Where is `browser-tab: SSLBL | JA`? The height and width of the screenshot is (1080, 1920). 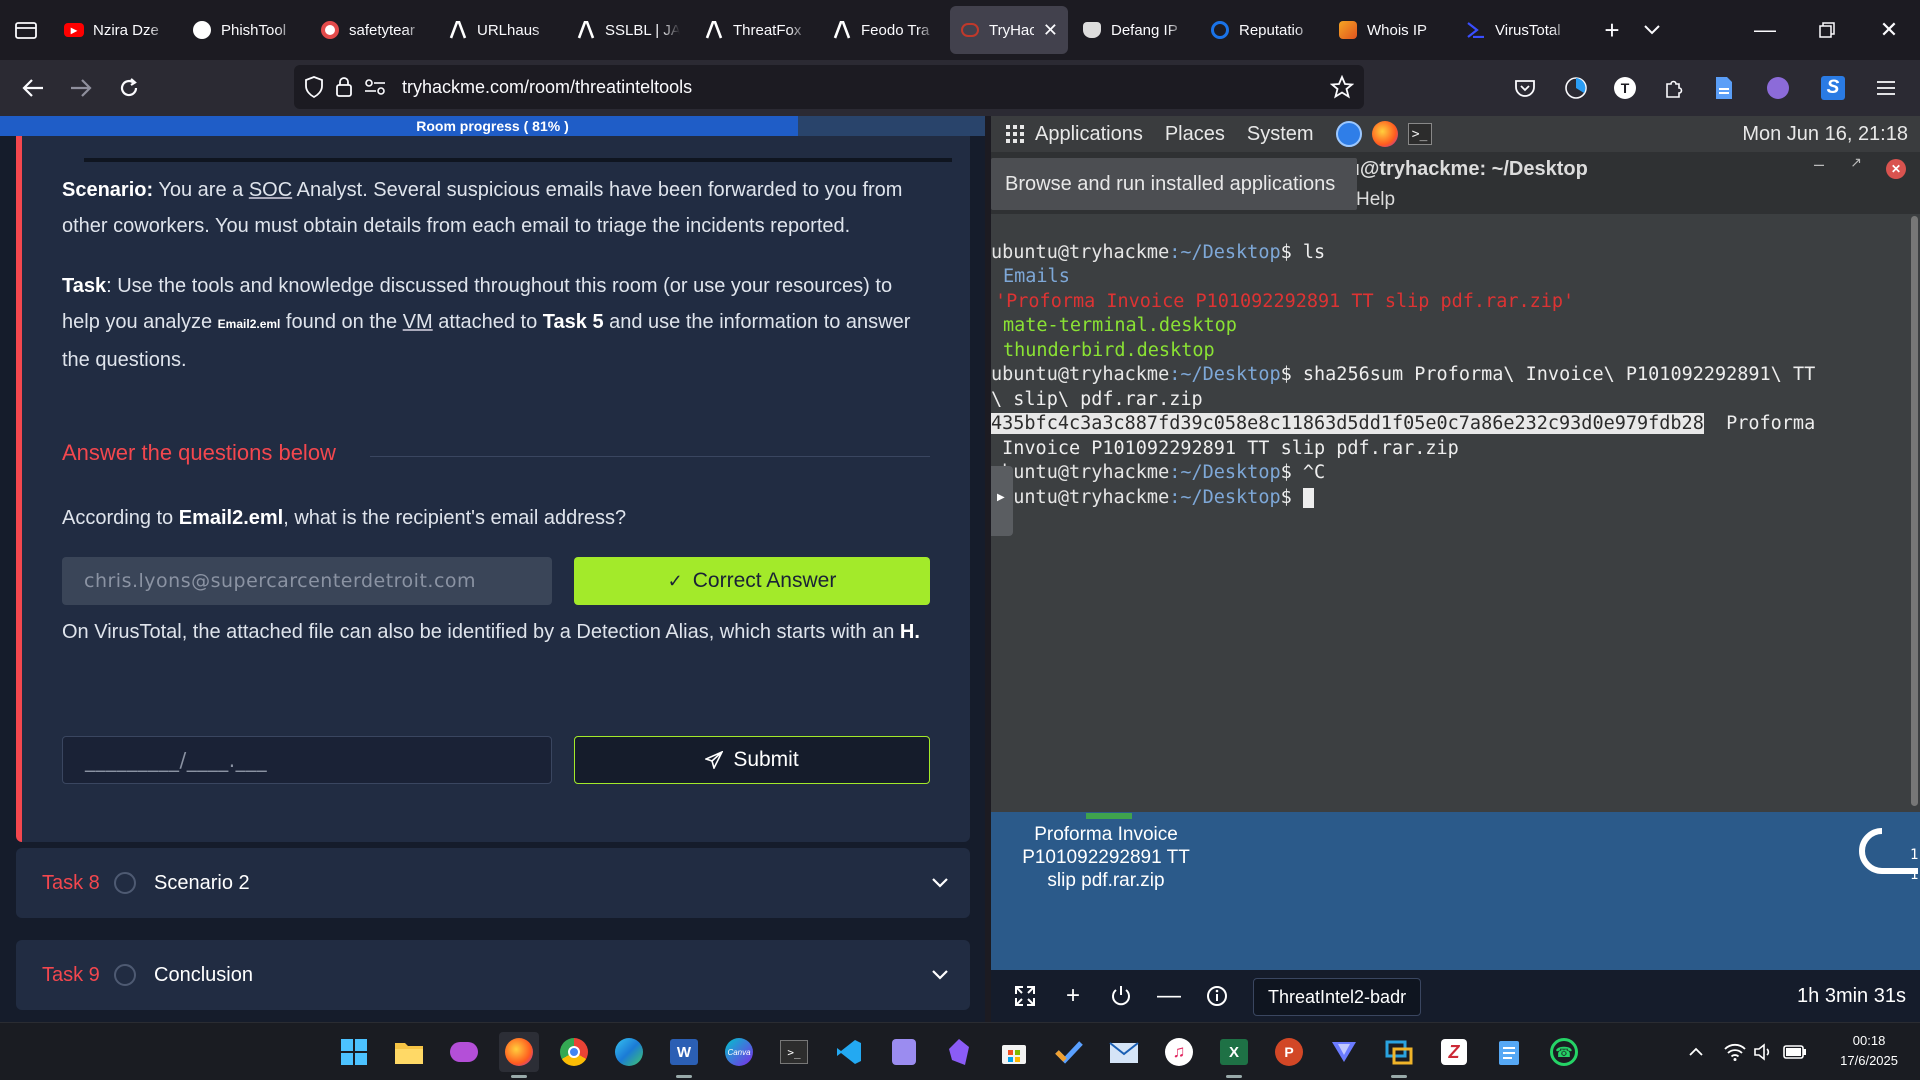 browser-tab: SSLBL | JA is located at coordinates (628, 30).